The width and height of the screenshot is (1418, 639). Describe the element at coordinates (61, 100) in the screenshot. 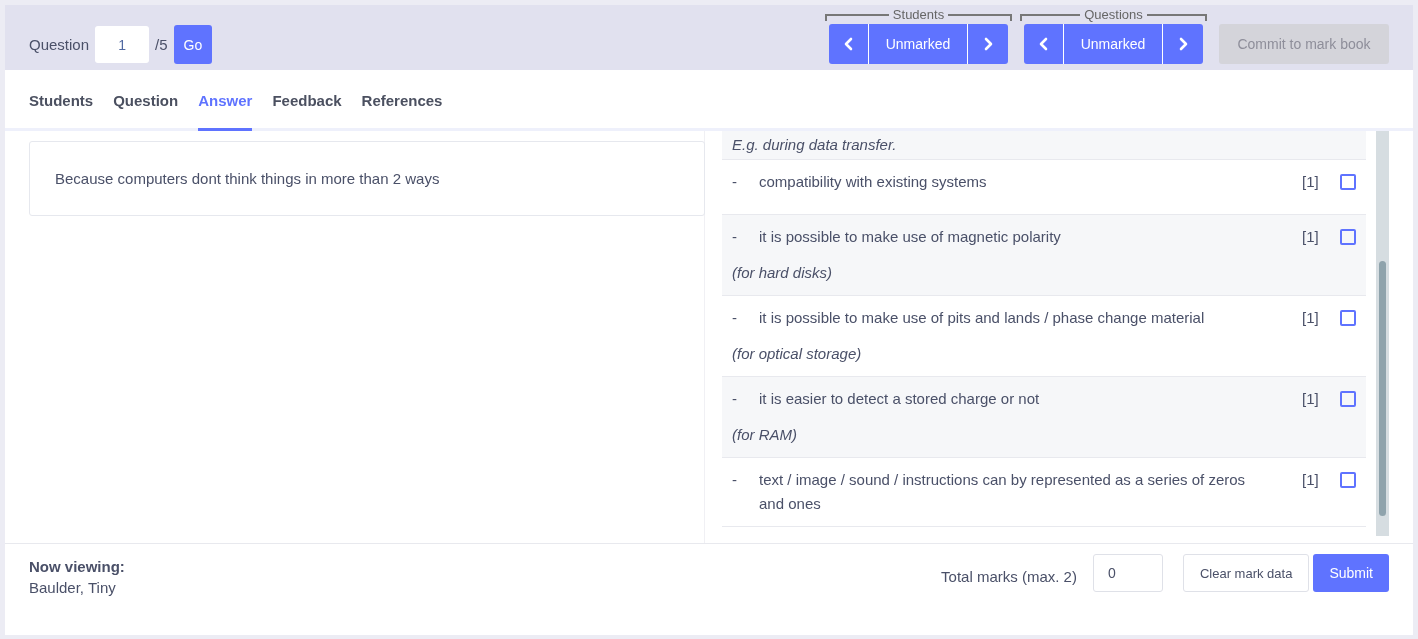

I see `tab: Students` at that location.